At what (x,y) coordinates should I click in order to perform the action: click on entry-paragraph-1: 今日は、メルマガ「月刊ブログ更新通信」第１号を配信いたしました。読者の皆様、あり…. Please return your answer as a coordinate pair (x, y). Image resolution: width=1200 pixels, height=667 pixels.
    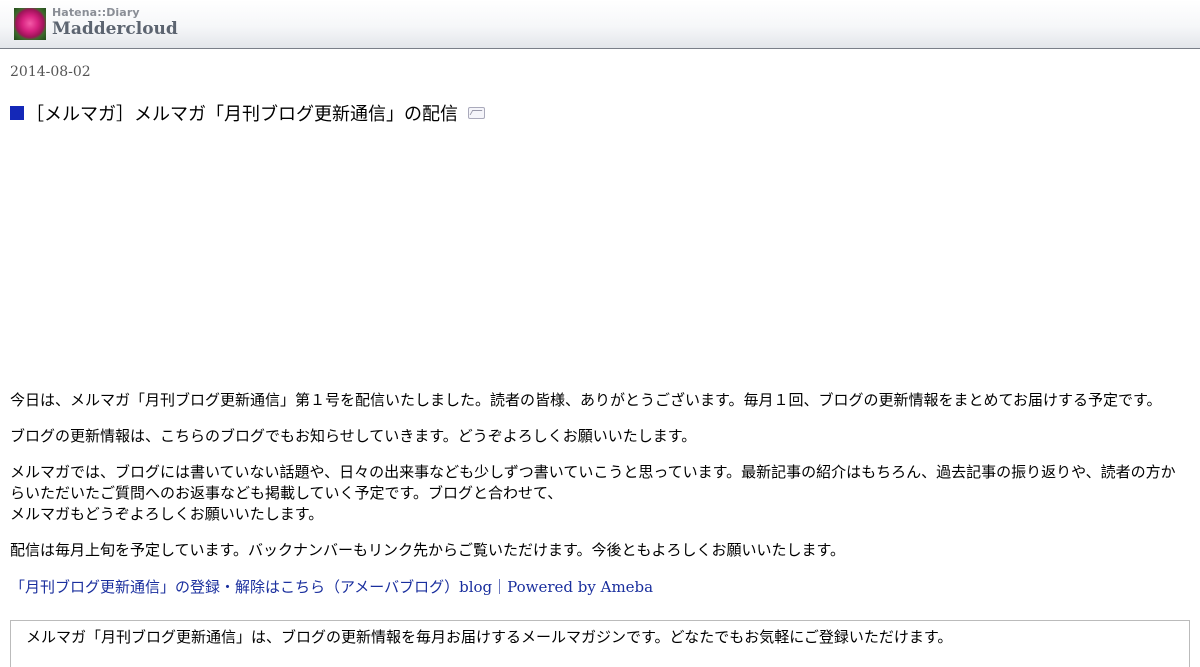
    Looking at the image, I should click on (586, 400).